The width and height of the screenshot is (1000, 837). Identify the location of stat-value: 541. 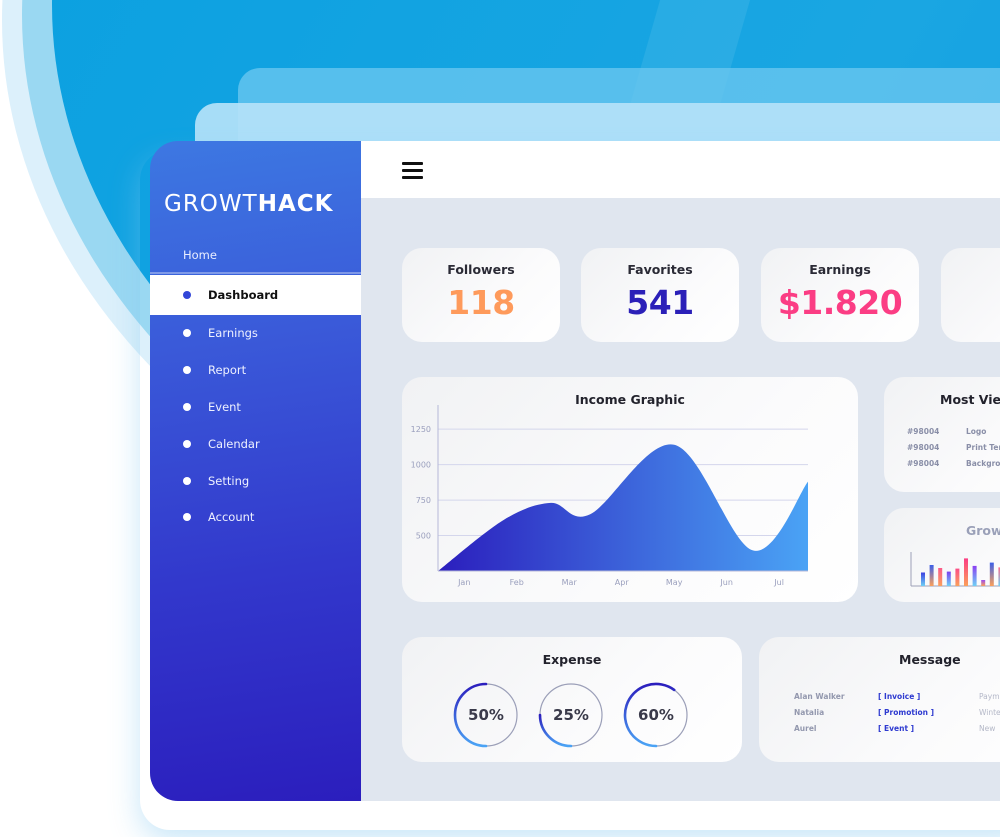
(660, 302).